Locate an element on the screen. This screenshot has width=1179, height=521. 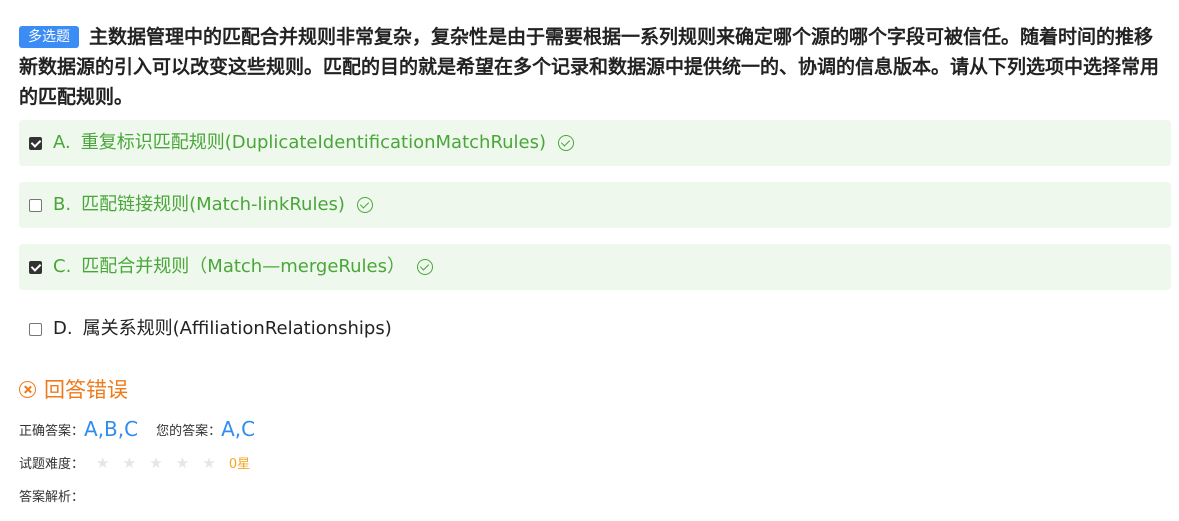
option-c-label: 匹配合并规则（Match—mergeRules） is located at coordinates (243, 266).